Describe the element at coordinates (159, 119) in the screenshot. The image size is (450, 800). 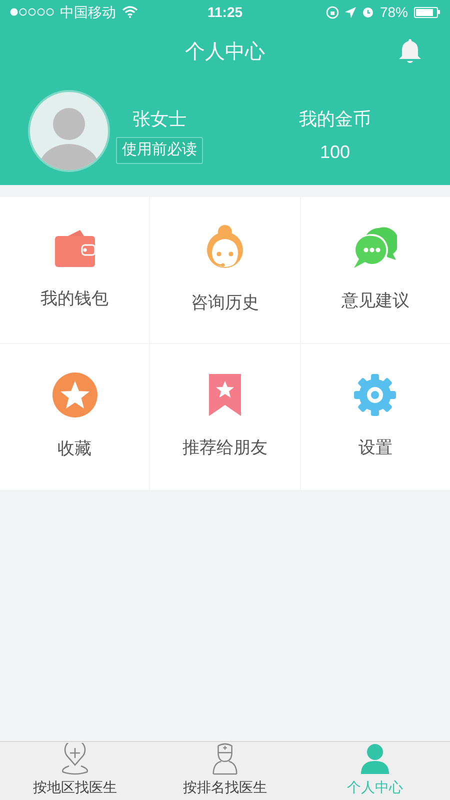
I see `user-name: 张女士` at that location.